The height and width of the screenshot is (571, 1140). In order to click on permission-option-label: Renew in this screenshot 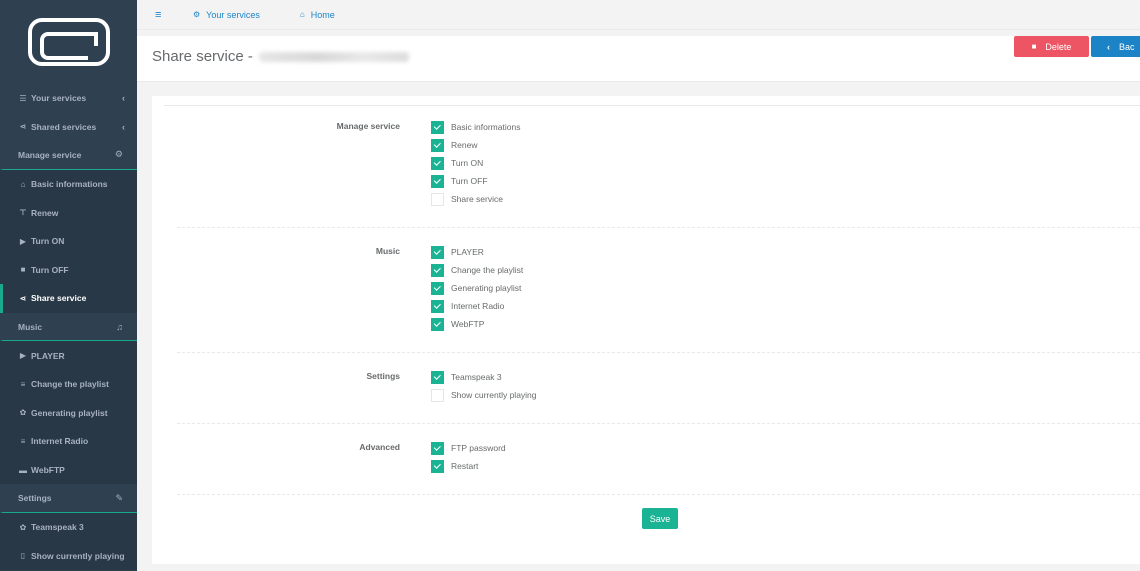, I will do `click(464, 145)`.